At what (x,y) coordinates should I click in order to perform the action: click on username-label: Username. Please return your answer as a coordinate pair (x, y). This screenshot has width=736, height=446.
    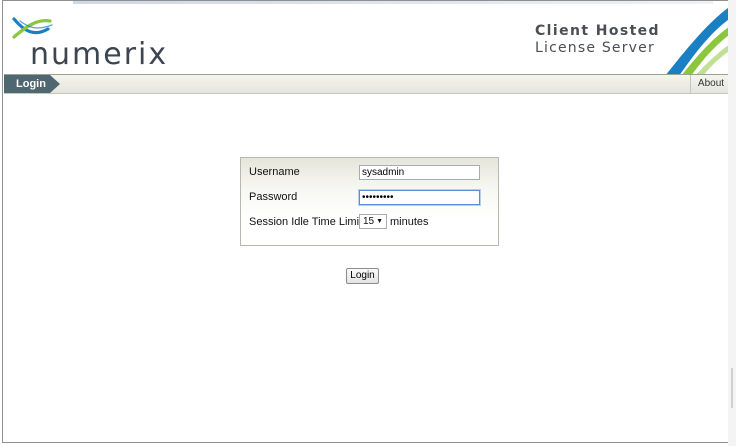
    Looking at the image, I should click on (274, 172).